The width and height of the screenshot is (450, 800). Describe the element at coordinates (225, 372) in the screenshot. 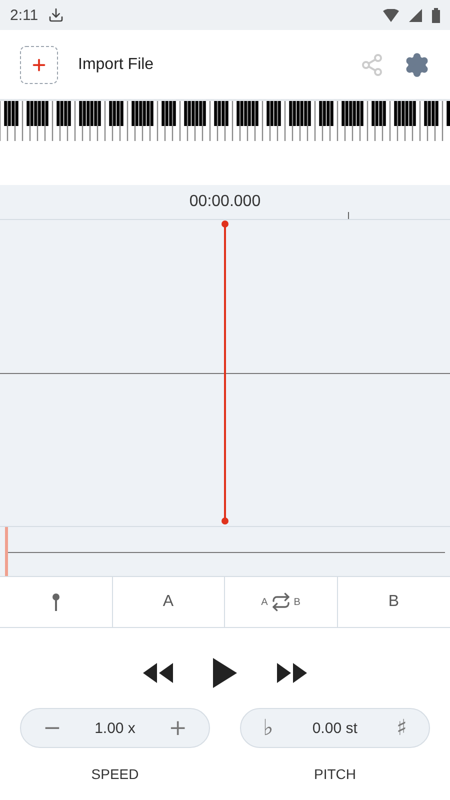

I see `playhead-icon` at that location.